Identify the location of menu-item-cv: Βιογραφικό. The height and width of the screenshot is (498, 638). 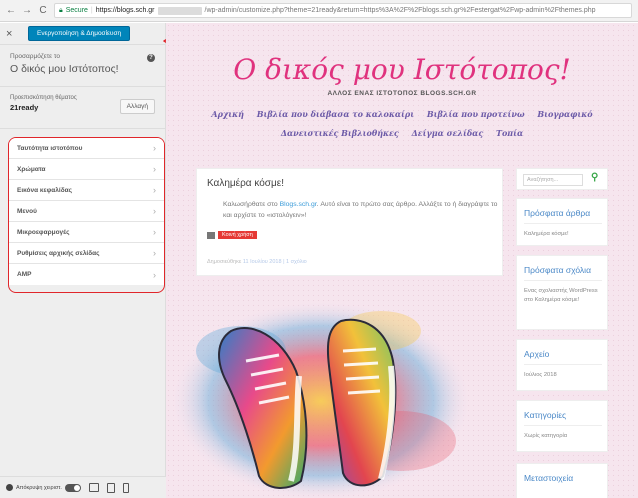
(564, 114).